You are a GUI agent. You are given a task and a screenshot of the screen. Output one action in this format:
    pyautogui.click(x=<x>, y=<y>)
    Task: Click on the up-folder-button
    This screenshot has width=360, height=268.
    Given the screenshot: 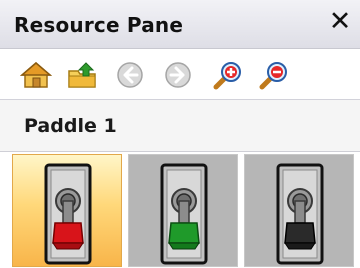 What is the action you would take?
    pyautogui.click(x=82, y=75)
    